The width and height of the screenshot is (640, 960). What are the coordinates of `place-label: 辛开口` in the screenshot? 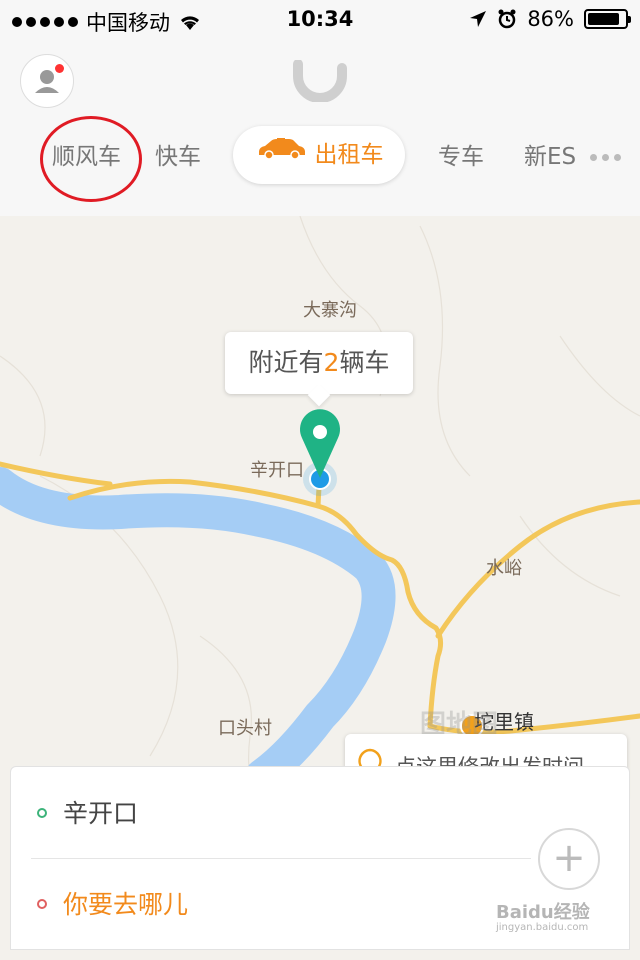 It's located at (277, 470).